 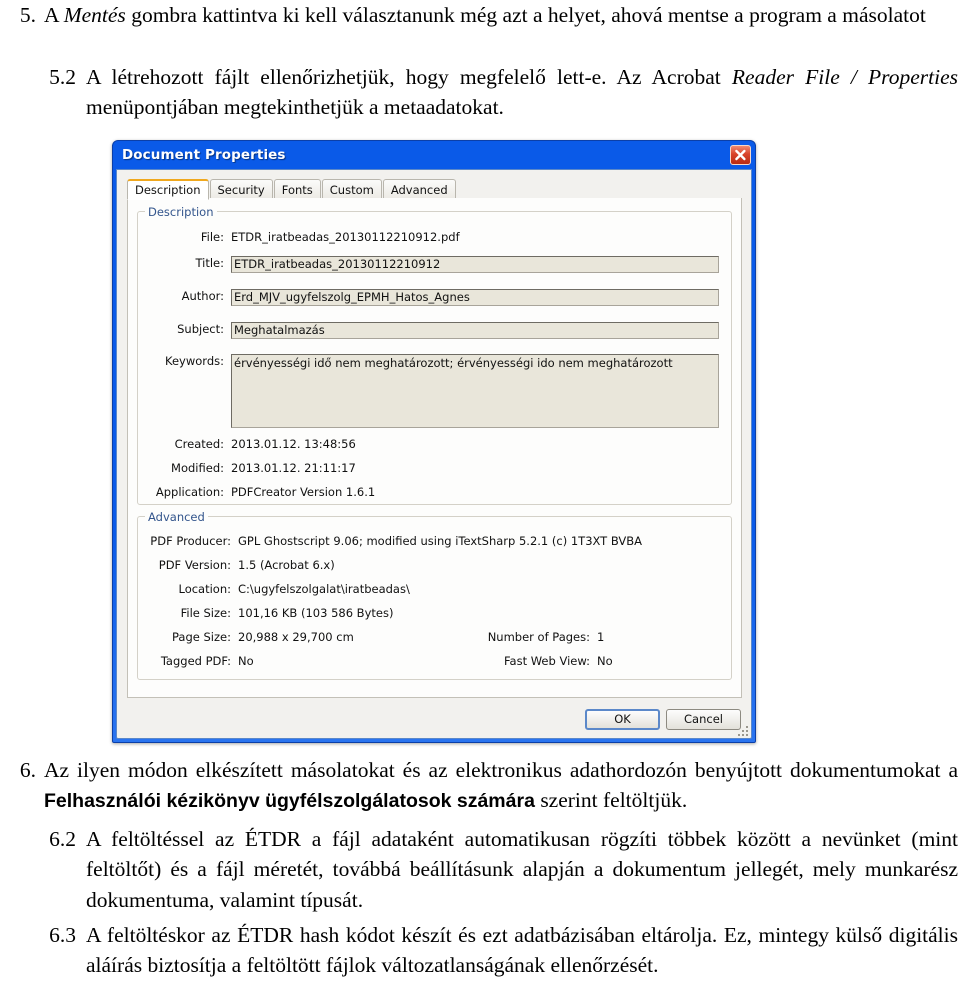 I want to click on fast-web-view-label: Fast Web View:, so click(x=546, y=661).